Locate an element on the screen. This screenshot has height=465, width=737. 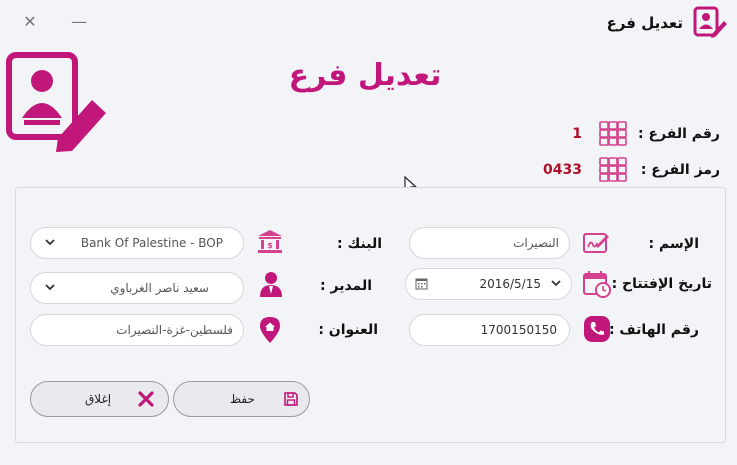
save-icon is located at coordinates (291, 399).